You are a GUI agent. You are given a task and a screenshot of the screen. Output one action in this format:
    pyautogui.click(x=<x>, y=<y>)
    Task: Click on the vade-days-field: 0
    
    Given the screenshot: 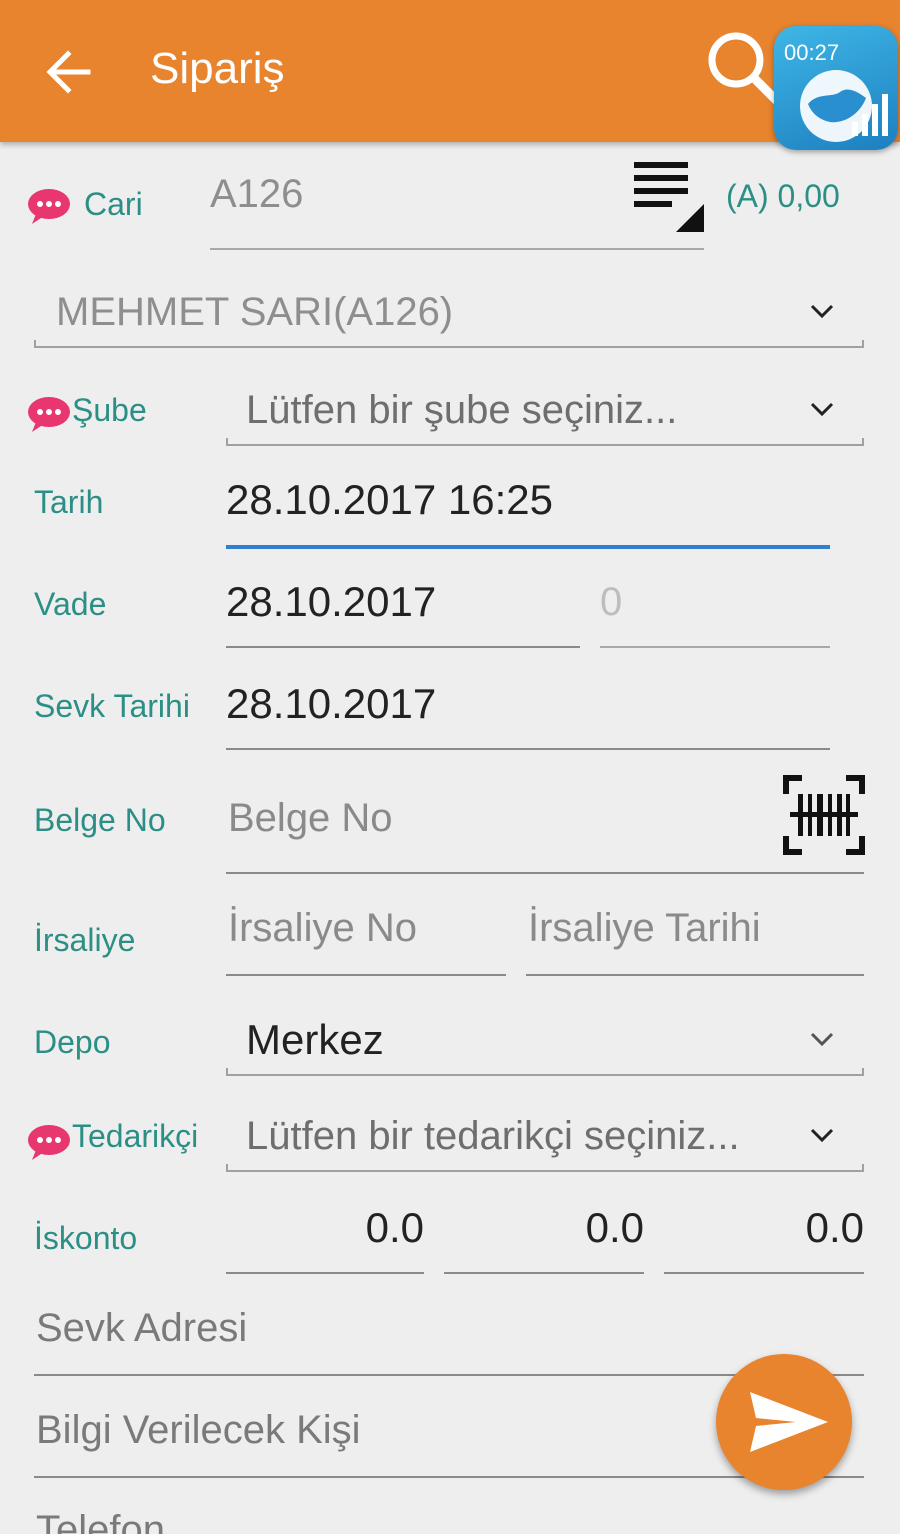 What is the action you would take?
    pyautogui.click(x=611, y=602)
    